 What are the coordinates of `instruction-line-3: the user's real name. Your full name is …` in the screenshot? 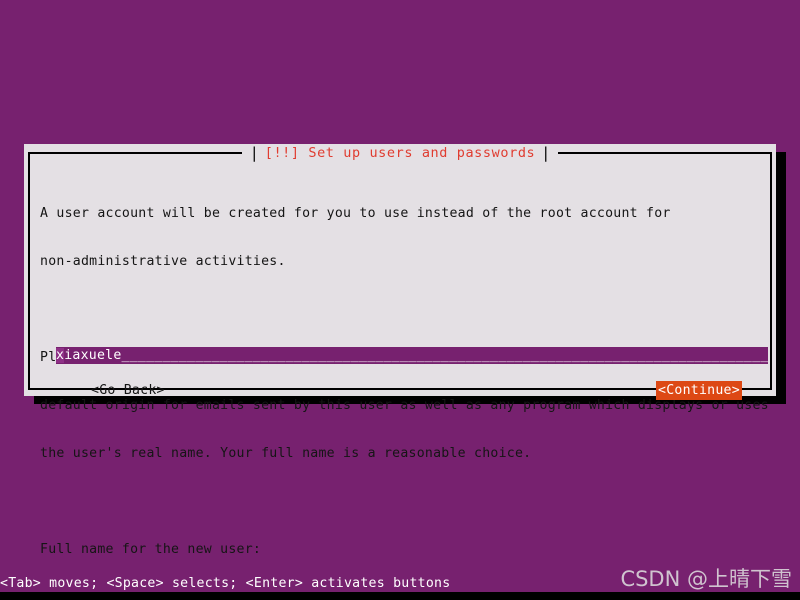 It's located at (286, 453).